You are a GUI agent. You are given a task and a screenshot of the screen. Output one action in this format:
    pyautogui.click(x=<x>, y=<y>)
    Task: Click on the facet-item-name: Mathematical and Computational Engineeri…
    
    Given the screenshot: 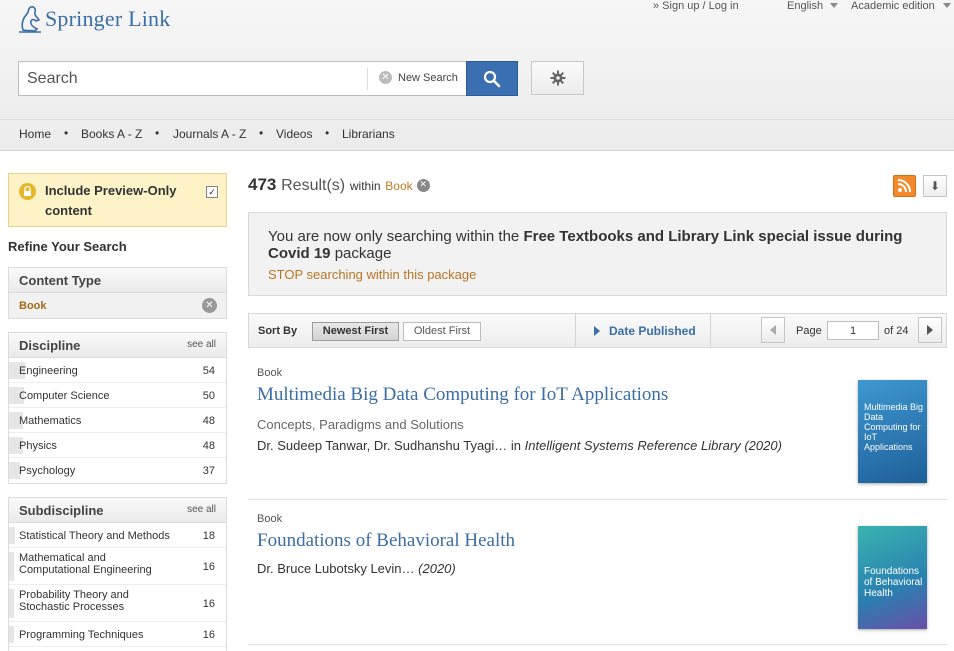 What is the action you would take?
    pyautogui.click(x=85, y=564)
    